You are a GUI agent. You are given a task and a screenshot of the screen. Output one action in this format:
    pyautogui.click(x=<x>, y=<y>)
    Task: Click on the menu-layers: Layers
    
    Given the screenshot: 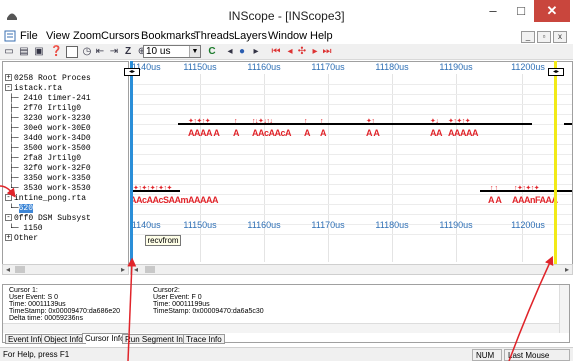 What is the action you would take?
    pyautogui.click(x=250, y=36)
    